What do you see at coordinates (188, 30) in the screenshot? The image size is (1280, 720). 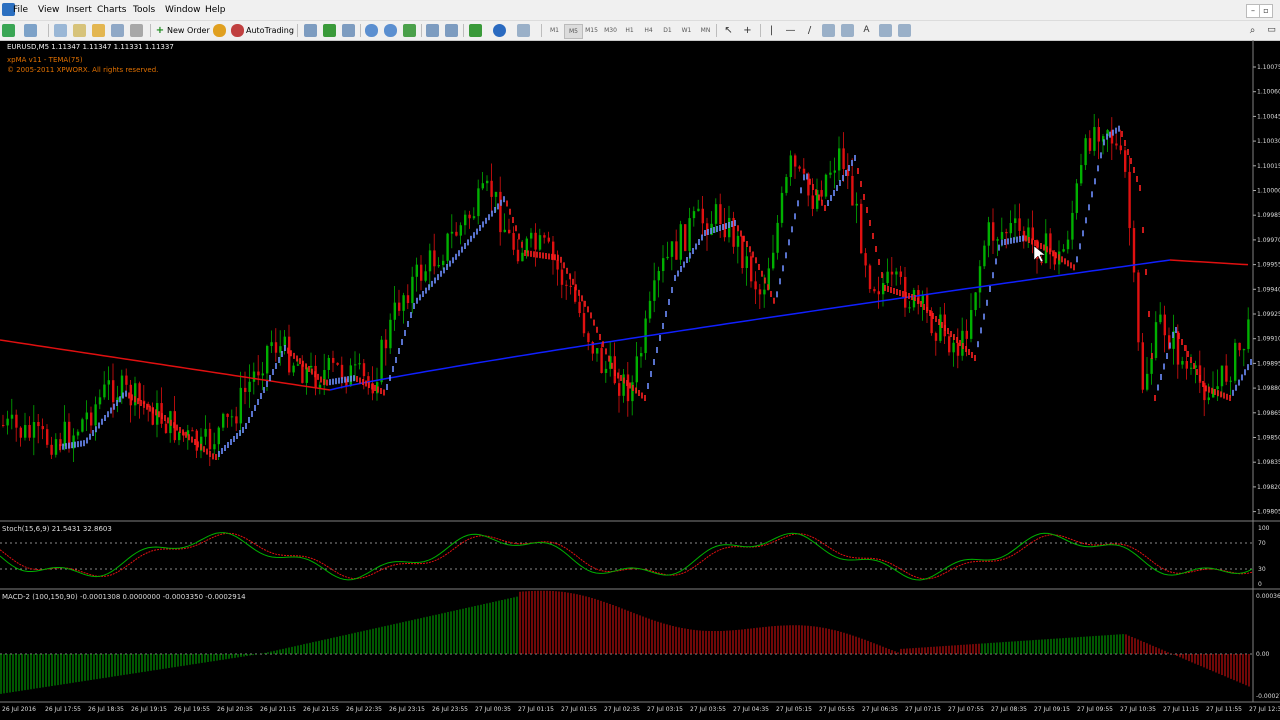 I see `new-order-button: New Order` at bounding box center [188, 30].